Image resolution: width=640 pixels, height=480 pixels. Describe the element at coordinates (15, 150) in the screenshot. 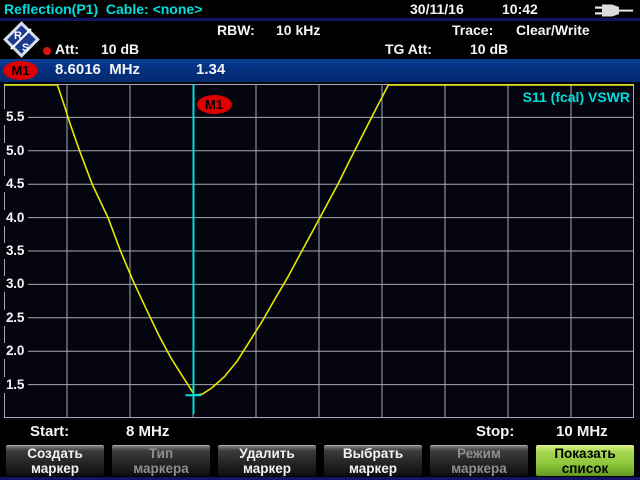

I see `y-axis-label: 5.0` at that location.